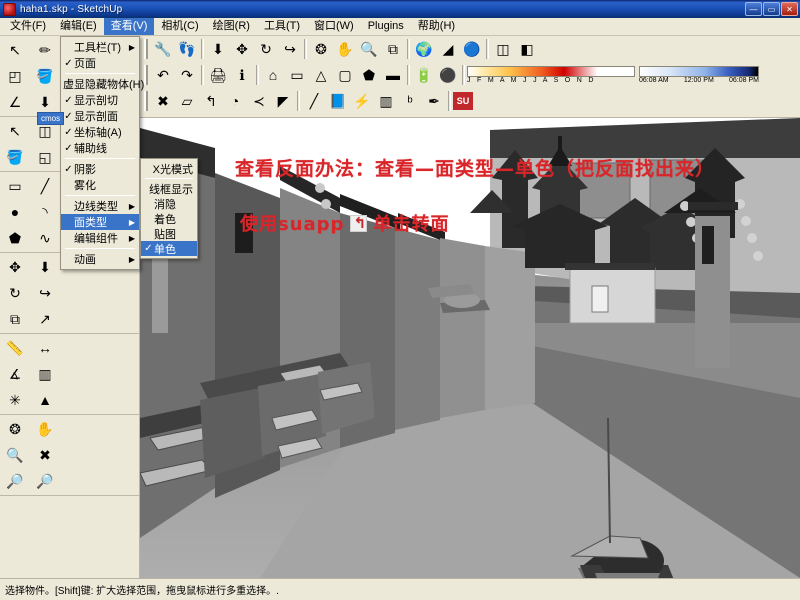 This screenshot has height=600, width=800. Describe the element at coordinates (15, 429) in the screenshot. I see `orbit-tool2-icon: ❂` at that location.